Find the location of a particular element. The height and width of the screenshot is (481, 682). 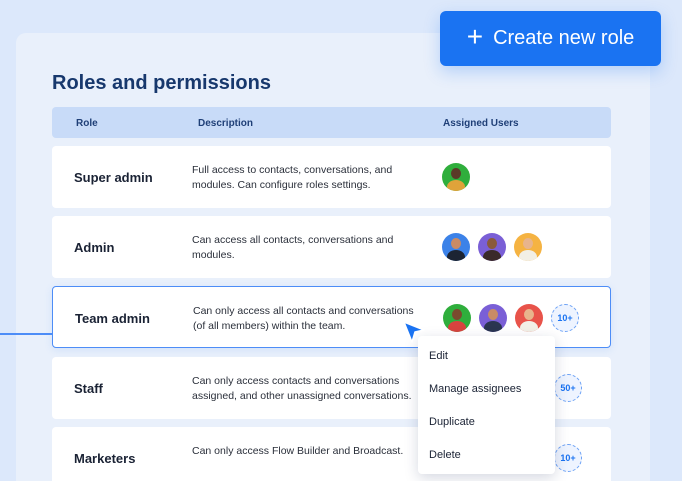

page-title: Roles and permissions is located at coordinates (161, 83).